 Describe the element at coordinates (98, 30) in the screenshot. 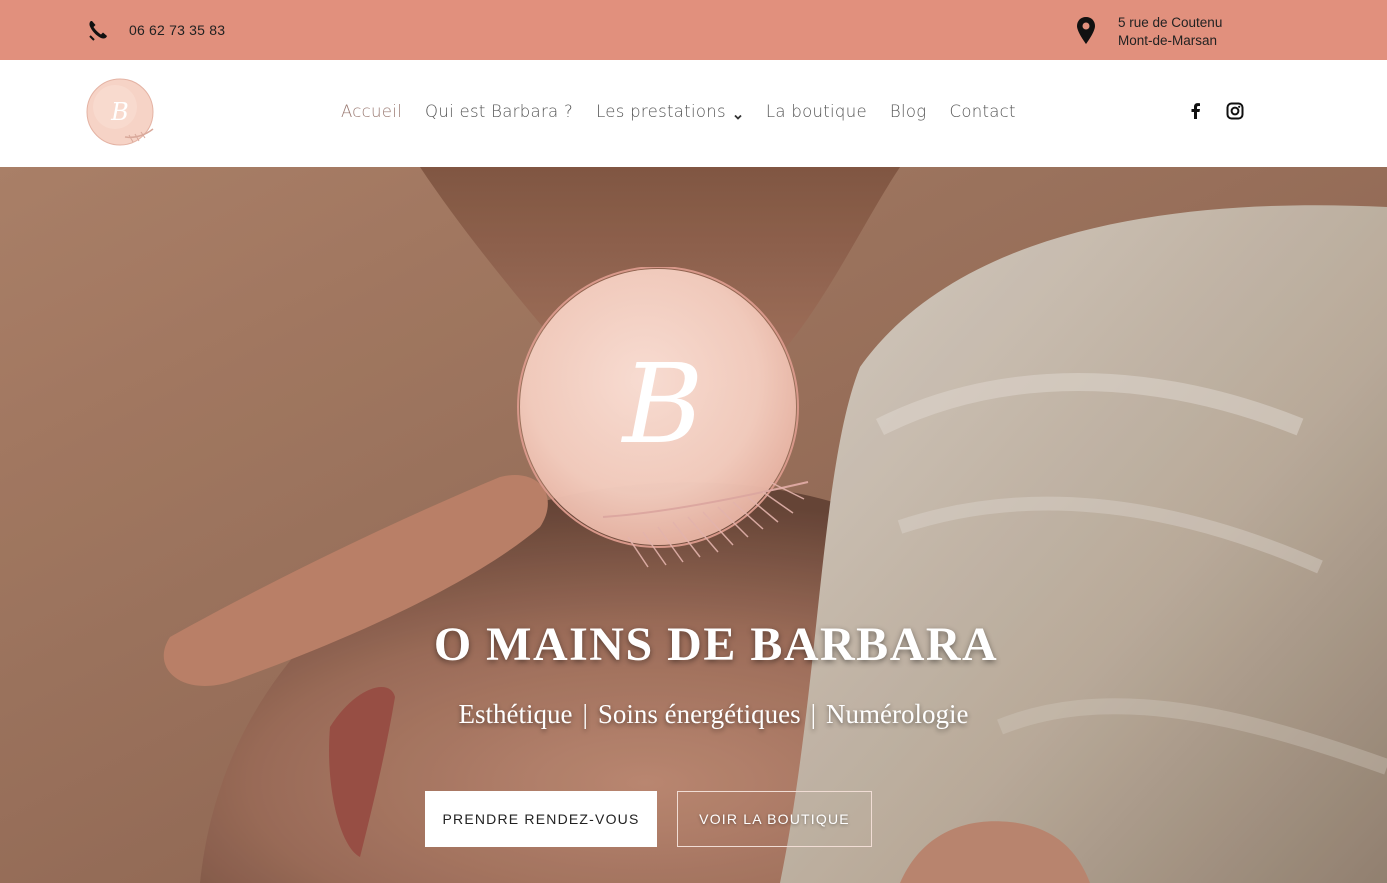

I see `phone-icon` at that location.